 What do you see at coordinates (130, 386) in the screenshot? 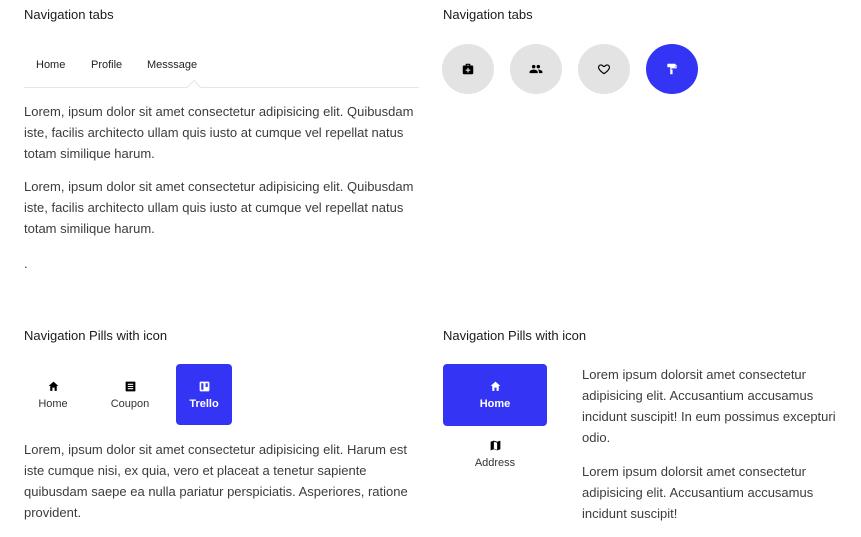
I see `list-icon` at bounding box center [130, 386].